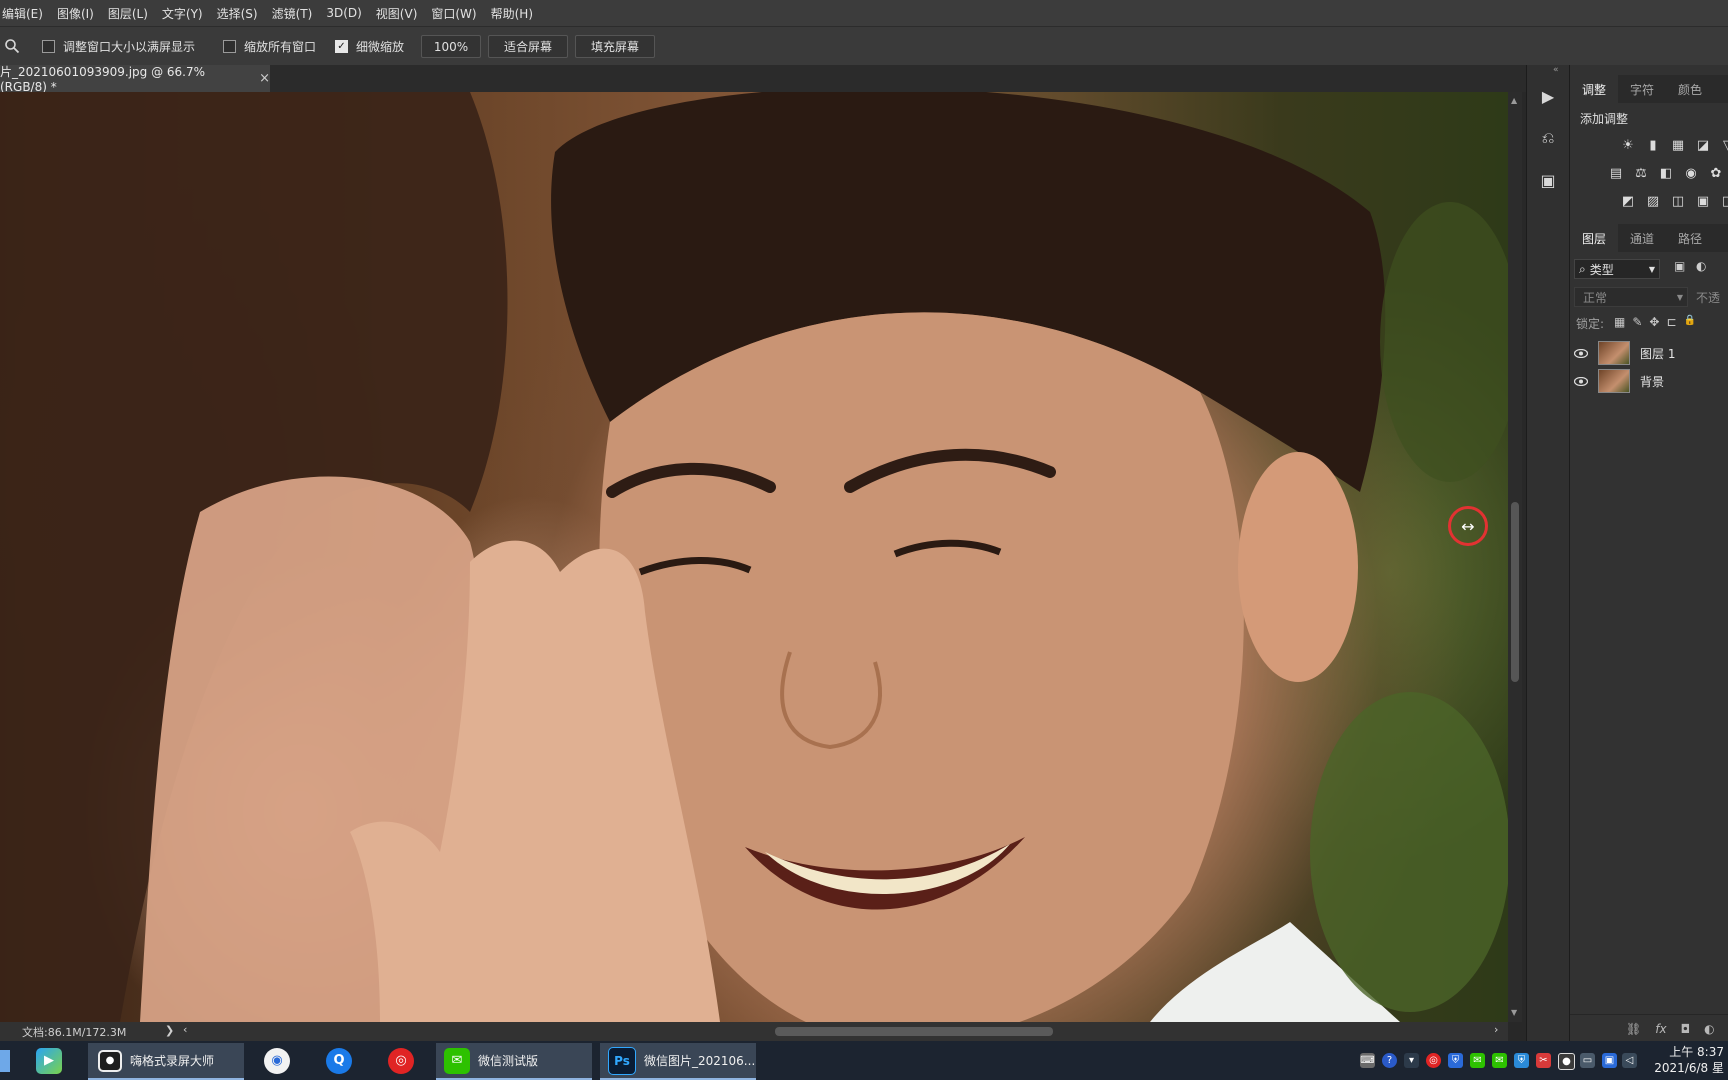 The width and height of the screenshot is (1728, 1080). Describe the element at coordinates (118, 46) in the screenshot. I see `resize-windows-option: 调整窗口大小以满屏显示` at that location.